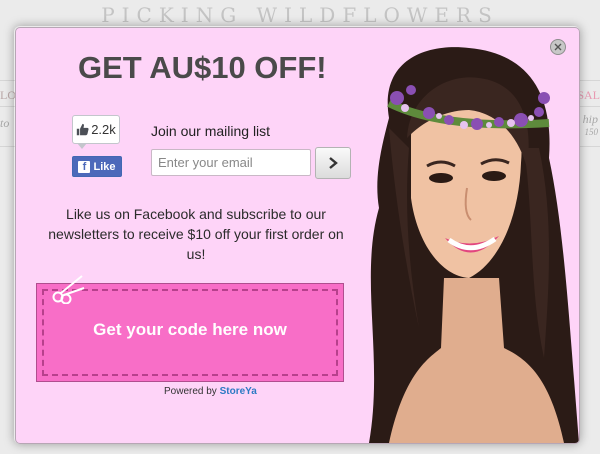  Describe the element at coordinates (104, 166) in the screenshot. I see `facebook-like-label: Like` at that location.